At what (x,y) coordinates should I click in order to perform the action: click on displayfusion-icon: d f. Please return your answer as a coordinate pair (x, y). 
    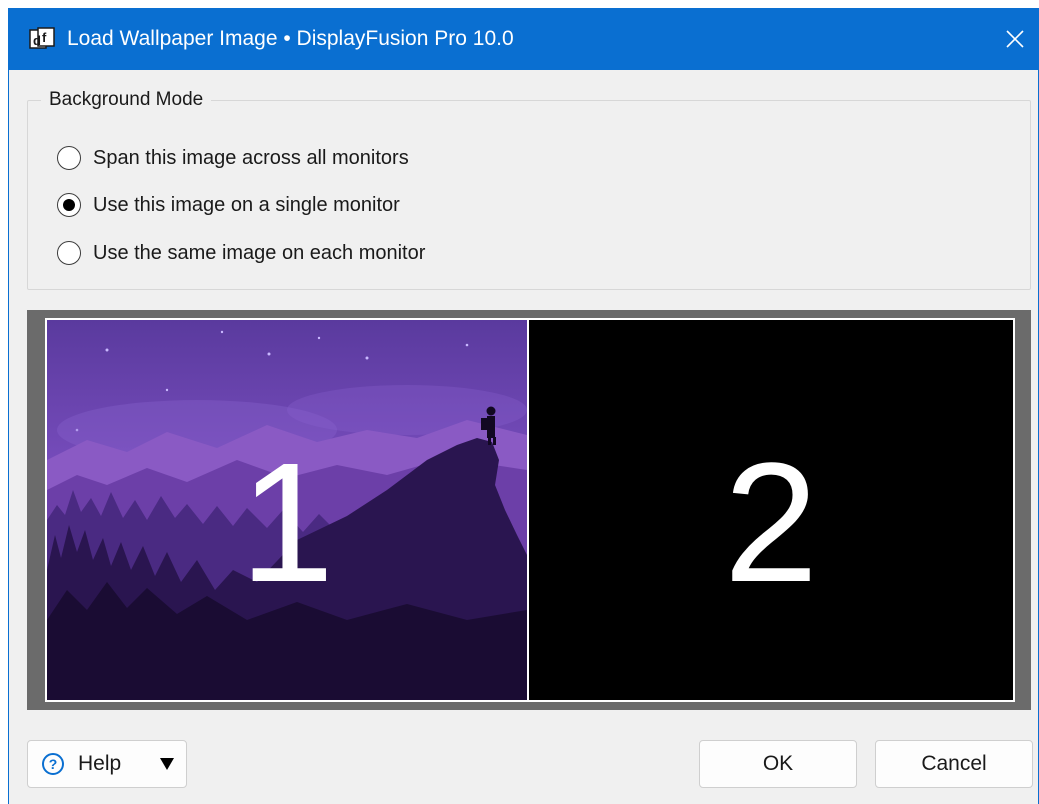
    Looking at the image, I should click on (42, 39).